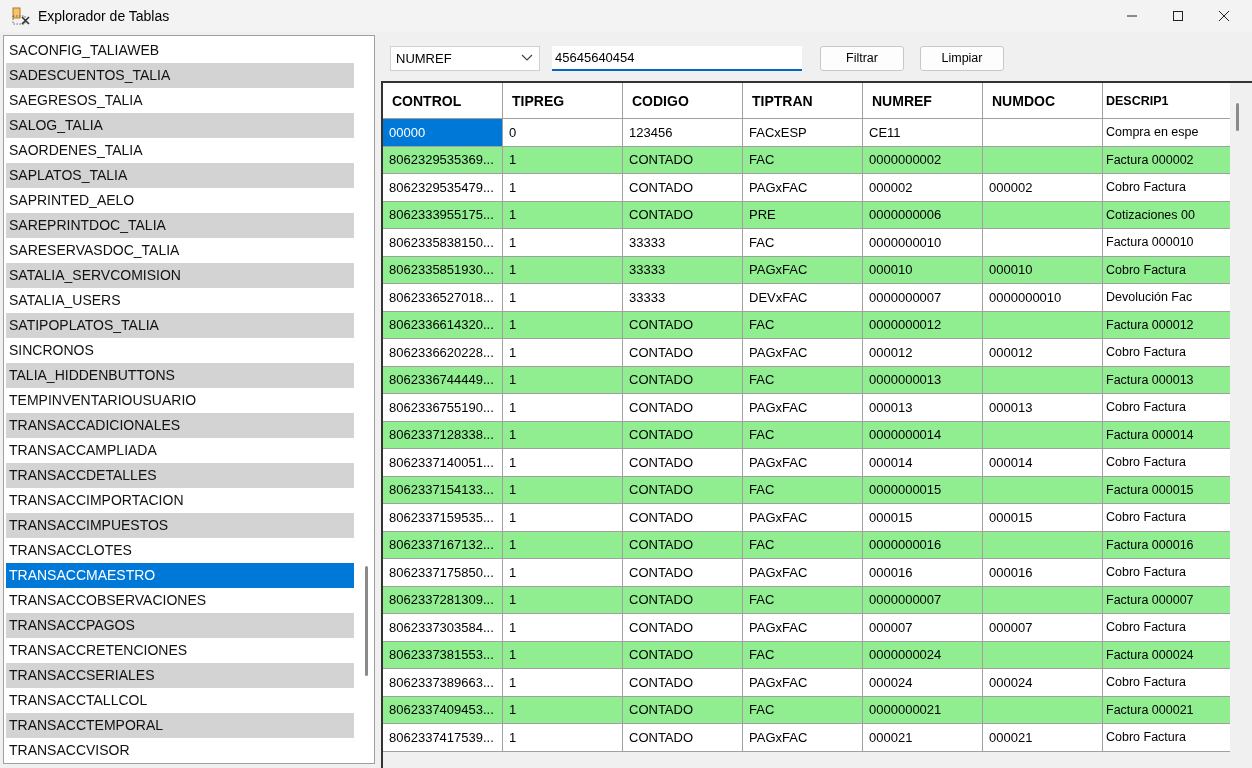 Image resolution: width=1252 pixels, height=768 pixels. What do you see at coordinates (563, 101) in the screenshot?
I see `column-header: TIPREG` at bounding box center [563, 101].